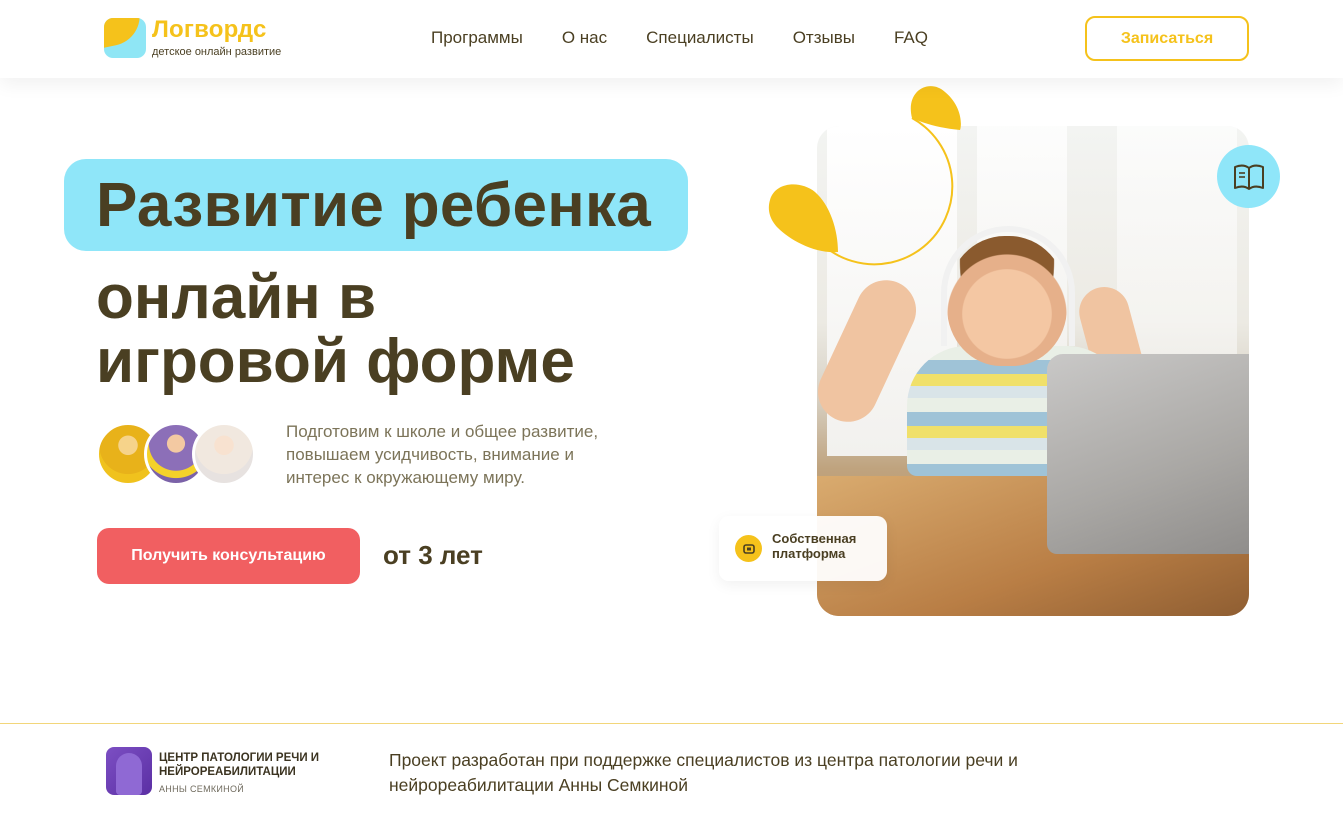 The width and height of the screenshot is (1343, 813). I want to click on avatar, so click(224, 454).